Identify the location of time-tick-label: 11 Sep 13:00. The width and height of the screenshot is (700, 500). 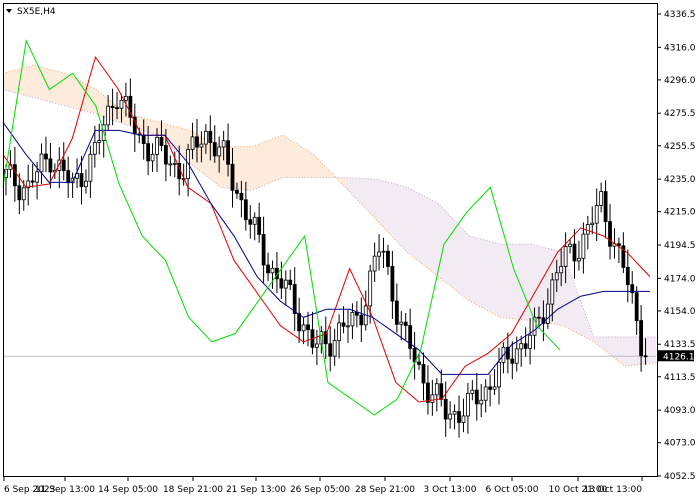
(65, 490).